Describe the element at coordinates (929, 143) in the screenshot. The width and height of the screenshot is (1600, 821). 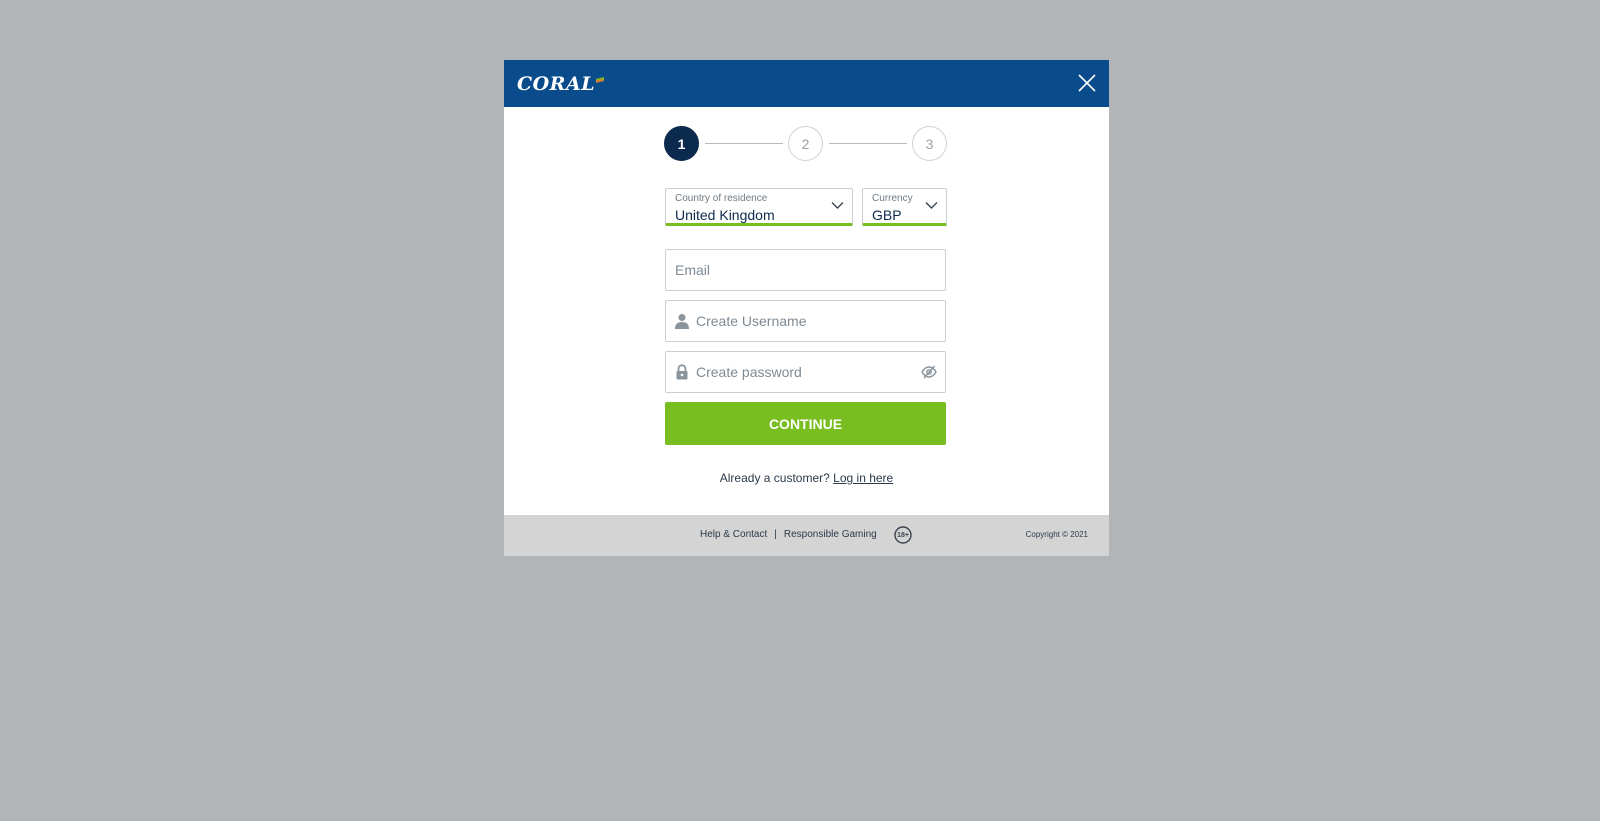
I see `step-3: 3` at that location.